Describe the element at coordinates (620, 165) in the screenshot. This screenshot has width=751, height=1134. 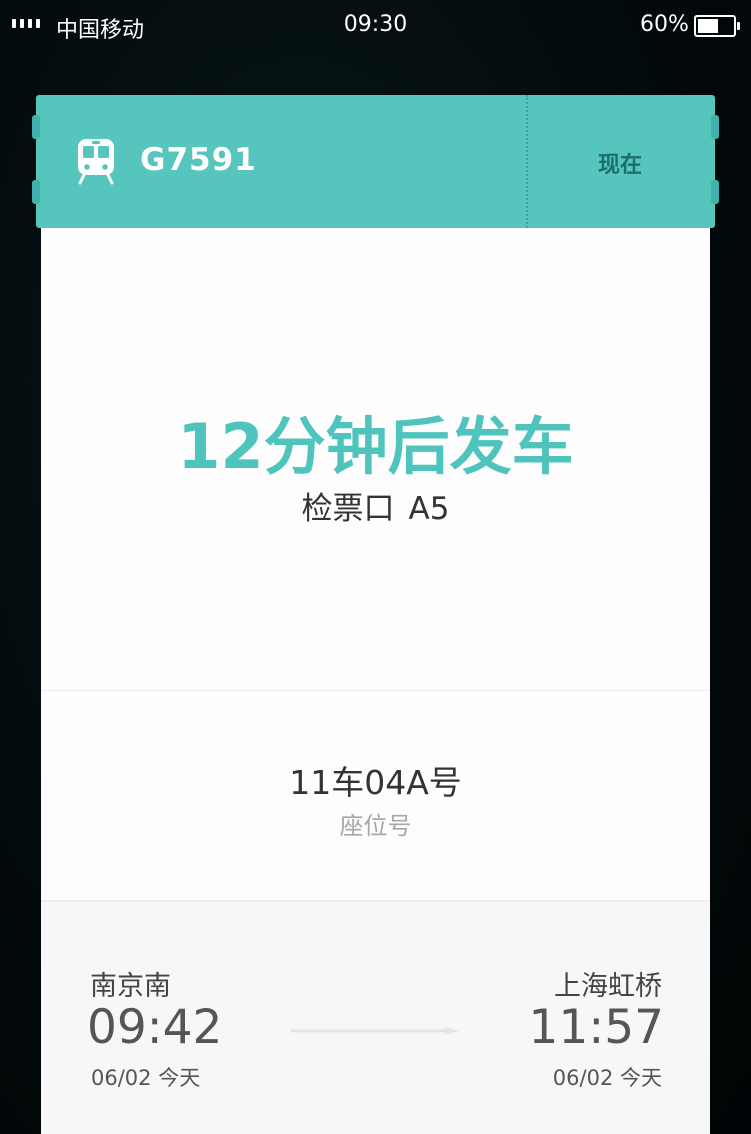
I see `status-tag: 现在` at that location.